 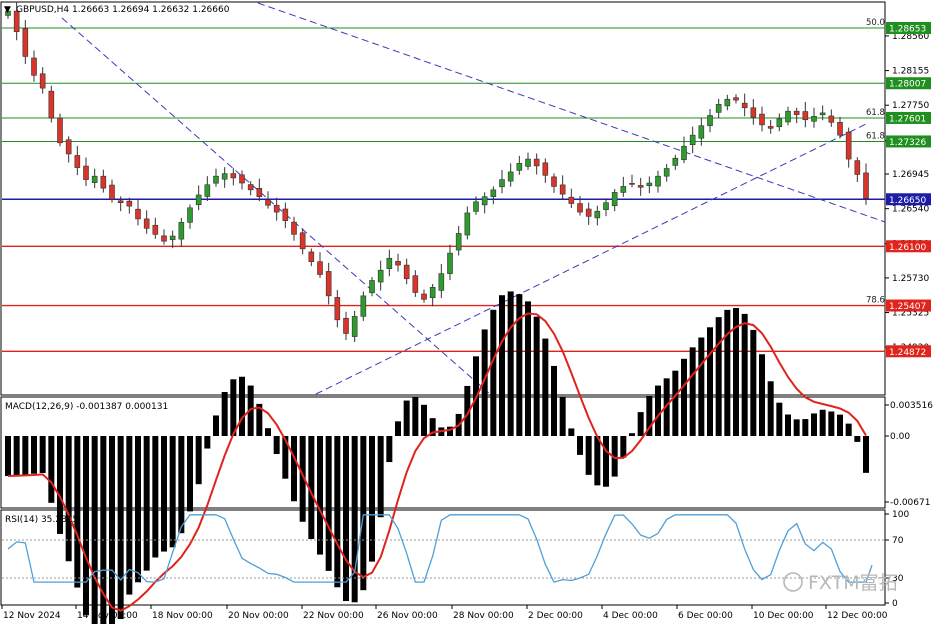 I want to click on time-tick-label: 22 Nov 00:00, so click(x=333, y=616).